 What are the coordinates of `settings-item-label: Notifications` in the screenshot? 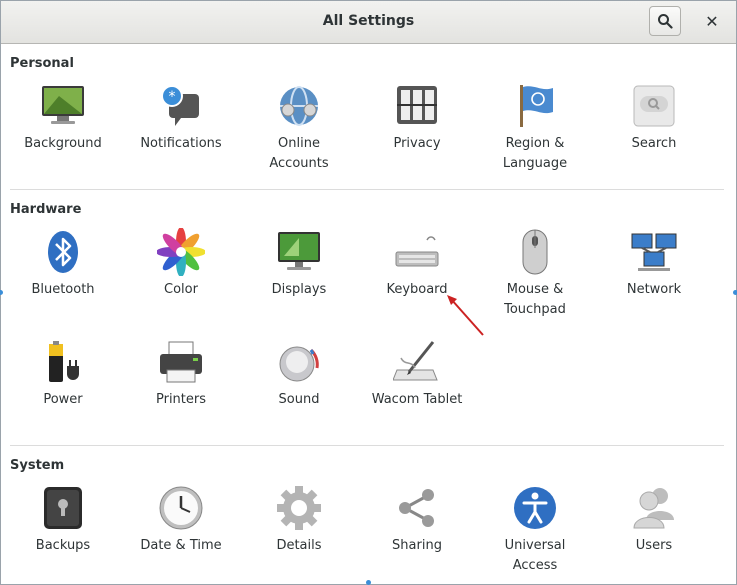 It's located at (181, 143).